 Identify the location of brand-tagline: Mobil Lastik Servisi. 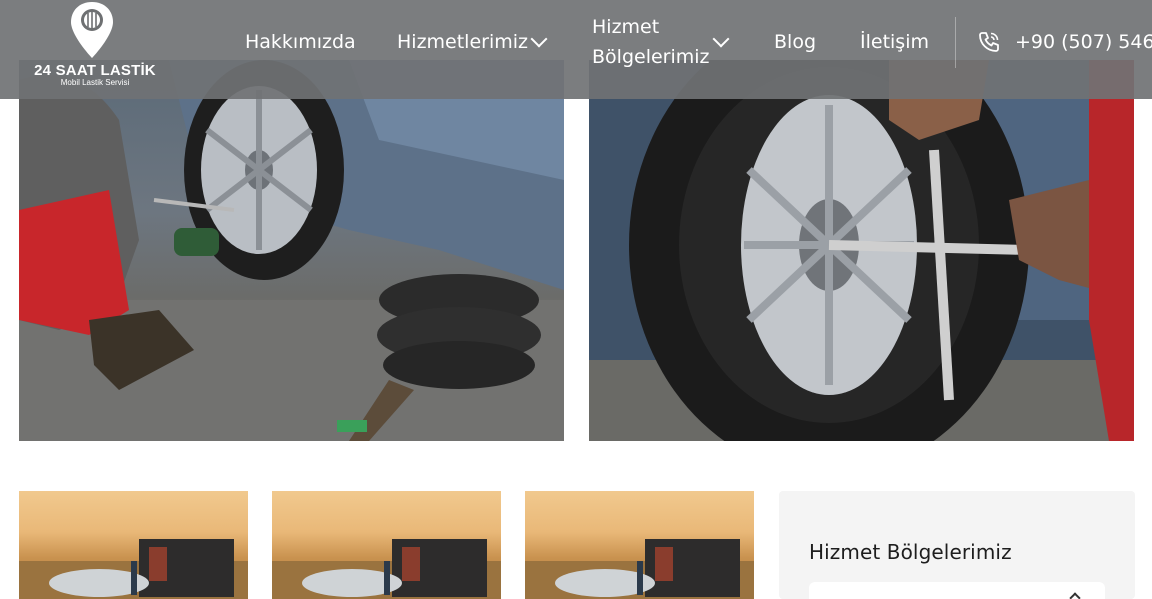
(95, 82).